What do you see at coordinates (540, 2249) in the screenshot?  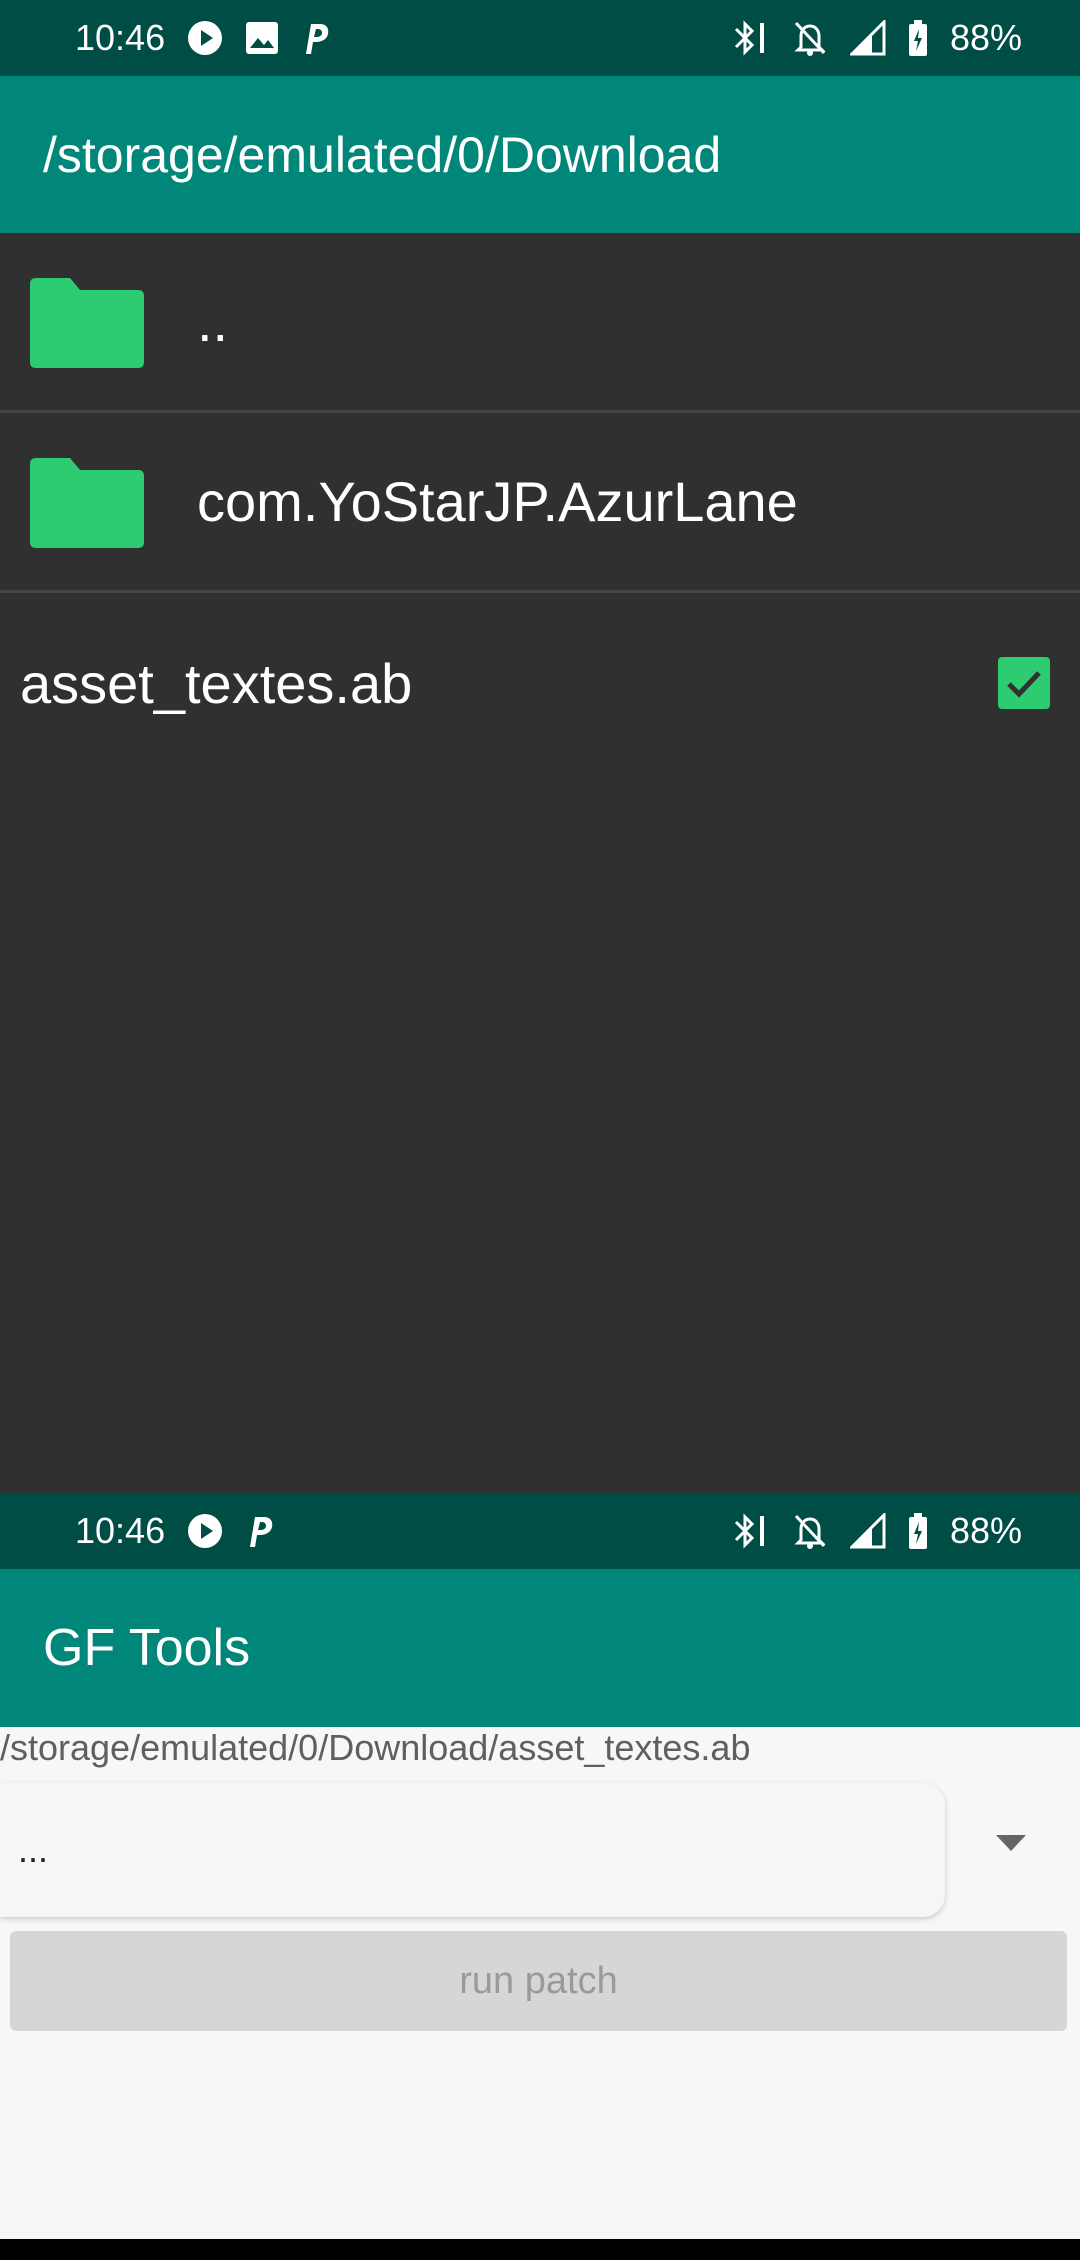 I see `navigation-bar` at bounding box center [540, 2249].